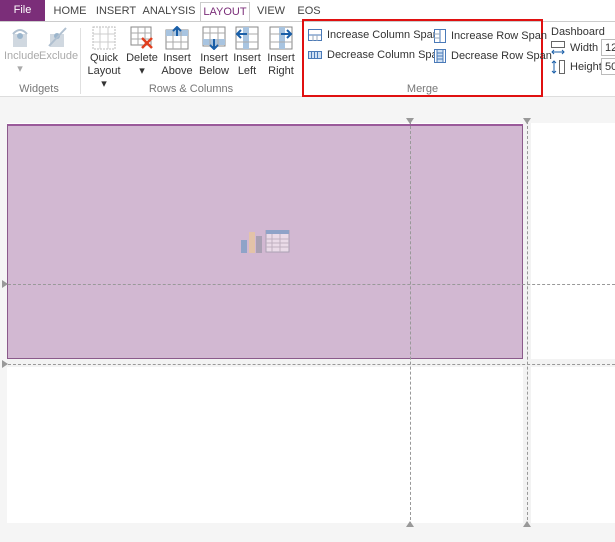  I want to click on insert-above-icon, so click(177, 38).